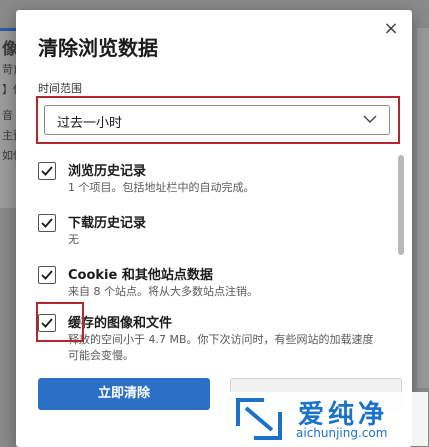 Image resolution: width=429 pixels, height=447 pixels. Describe the element at coordinates (221, 347) in the screenshot. I see `item-description: 释放的空间小于 4.7 MB。你下次访问时，有些网站的加载速度可能会变慢。` at that location.